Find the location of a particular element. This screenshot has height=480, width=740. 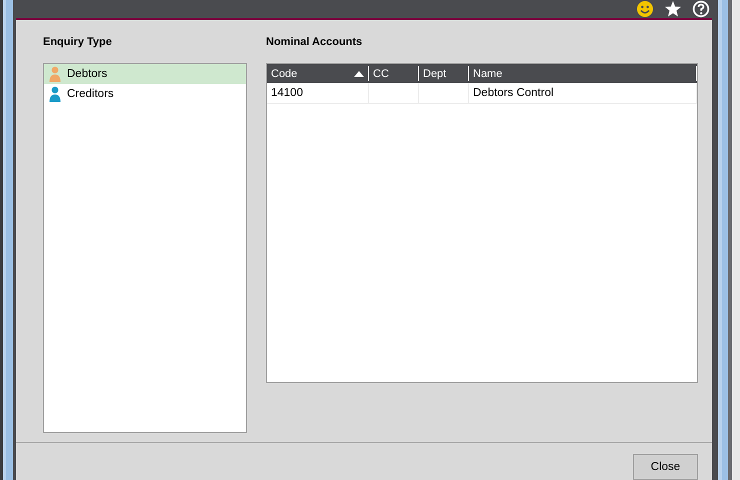

section-heading: Nominal Accounts is located at coordinates (315, 42).